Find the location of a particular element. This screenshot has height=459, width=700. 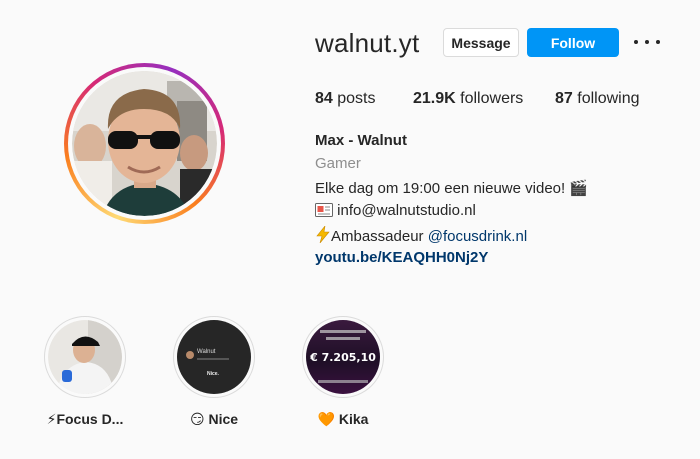

email-card-icon is located at coordinates (324, 210).